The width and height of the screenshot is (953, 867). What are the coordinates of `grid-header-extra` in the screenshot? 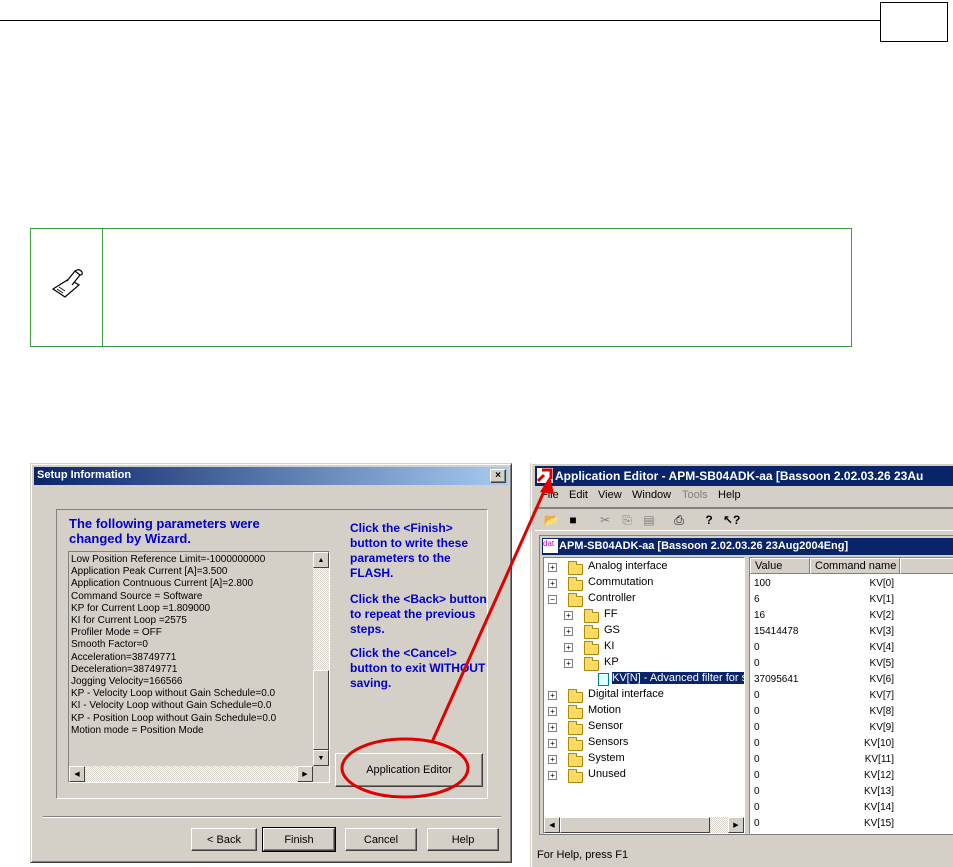 It's located at (926, 566).